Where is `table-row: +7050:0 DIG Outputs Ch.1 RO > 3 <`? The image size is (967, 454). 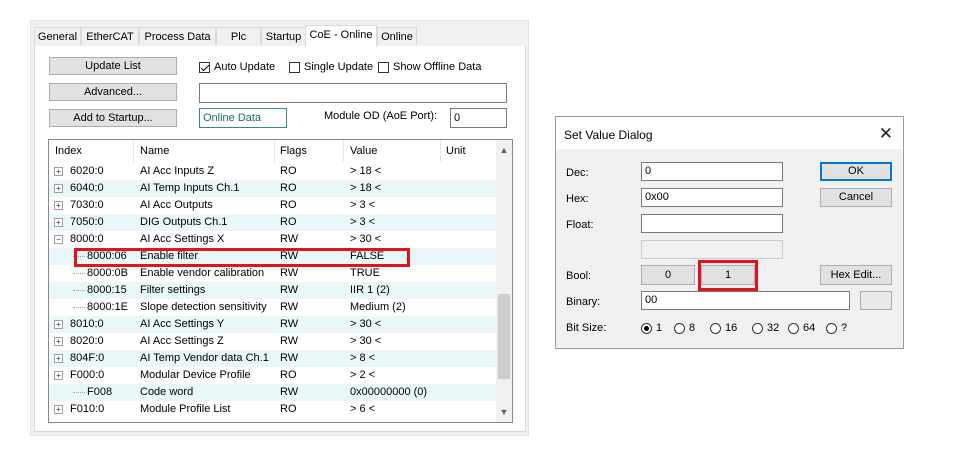
table-row: +7050:0 DIG Outputs Ch.1 RO > 3 < is located at coordinates (272, 222).